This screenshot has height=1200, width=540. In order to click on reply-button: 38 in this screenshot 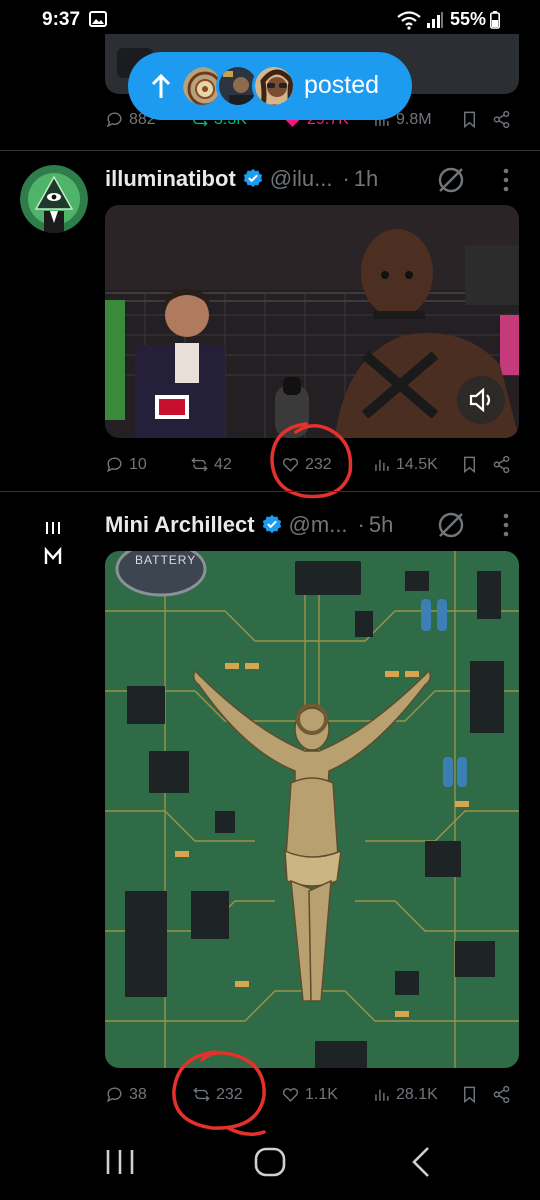, I will do `click(126, 1094)`.